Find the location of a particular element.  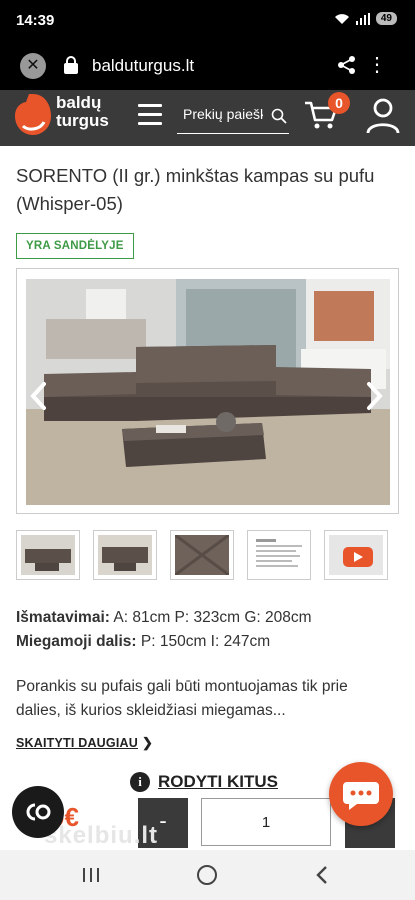

cart-button: 0 is located at coordinates (327, 113).